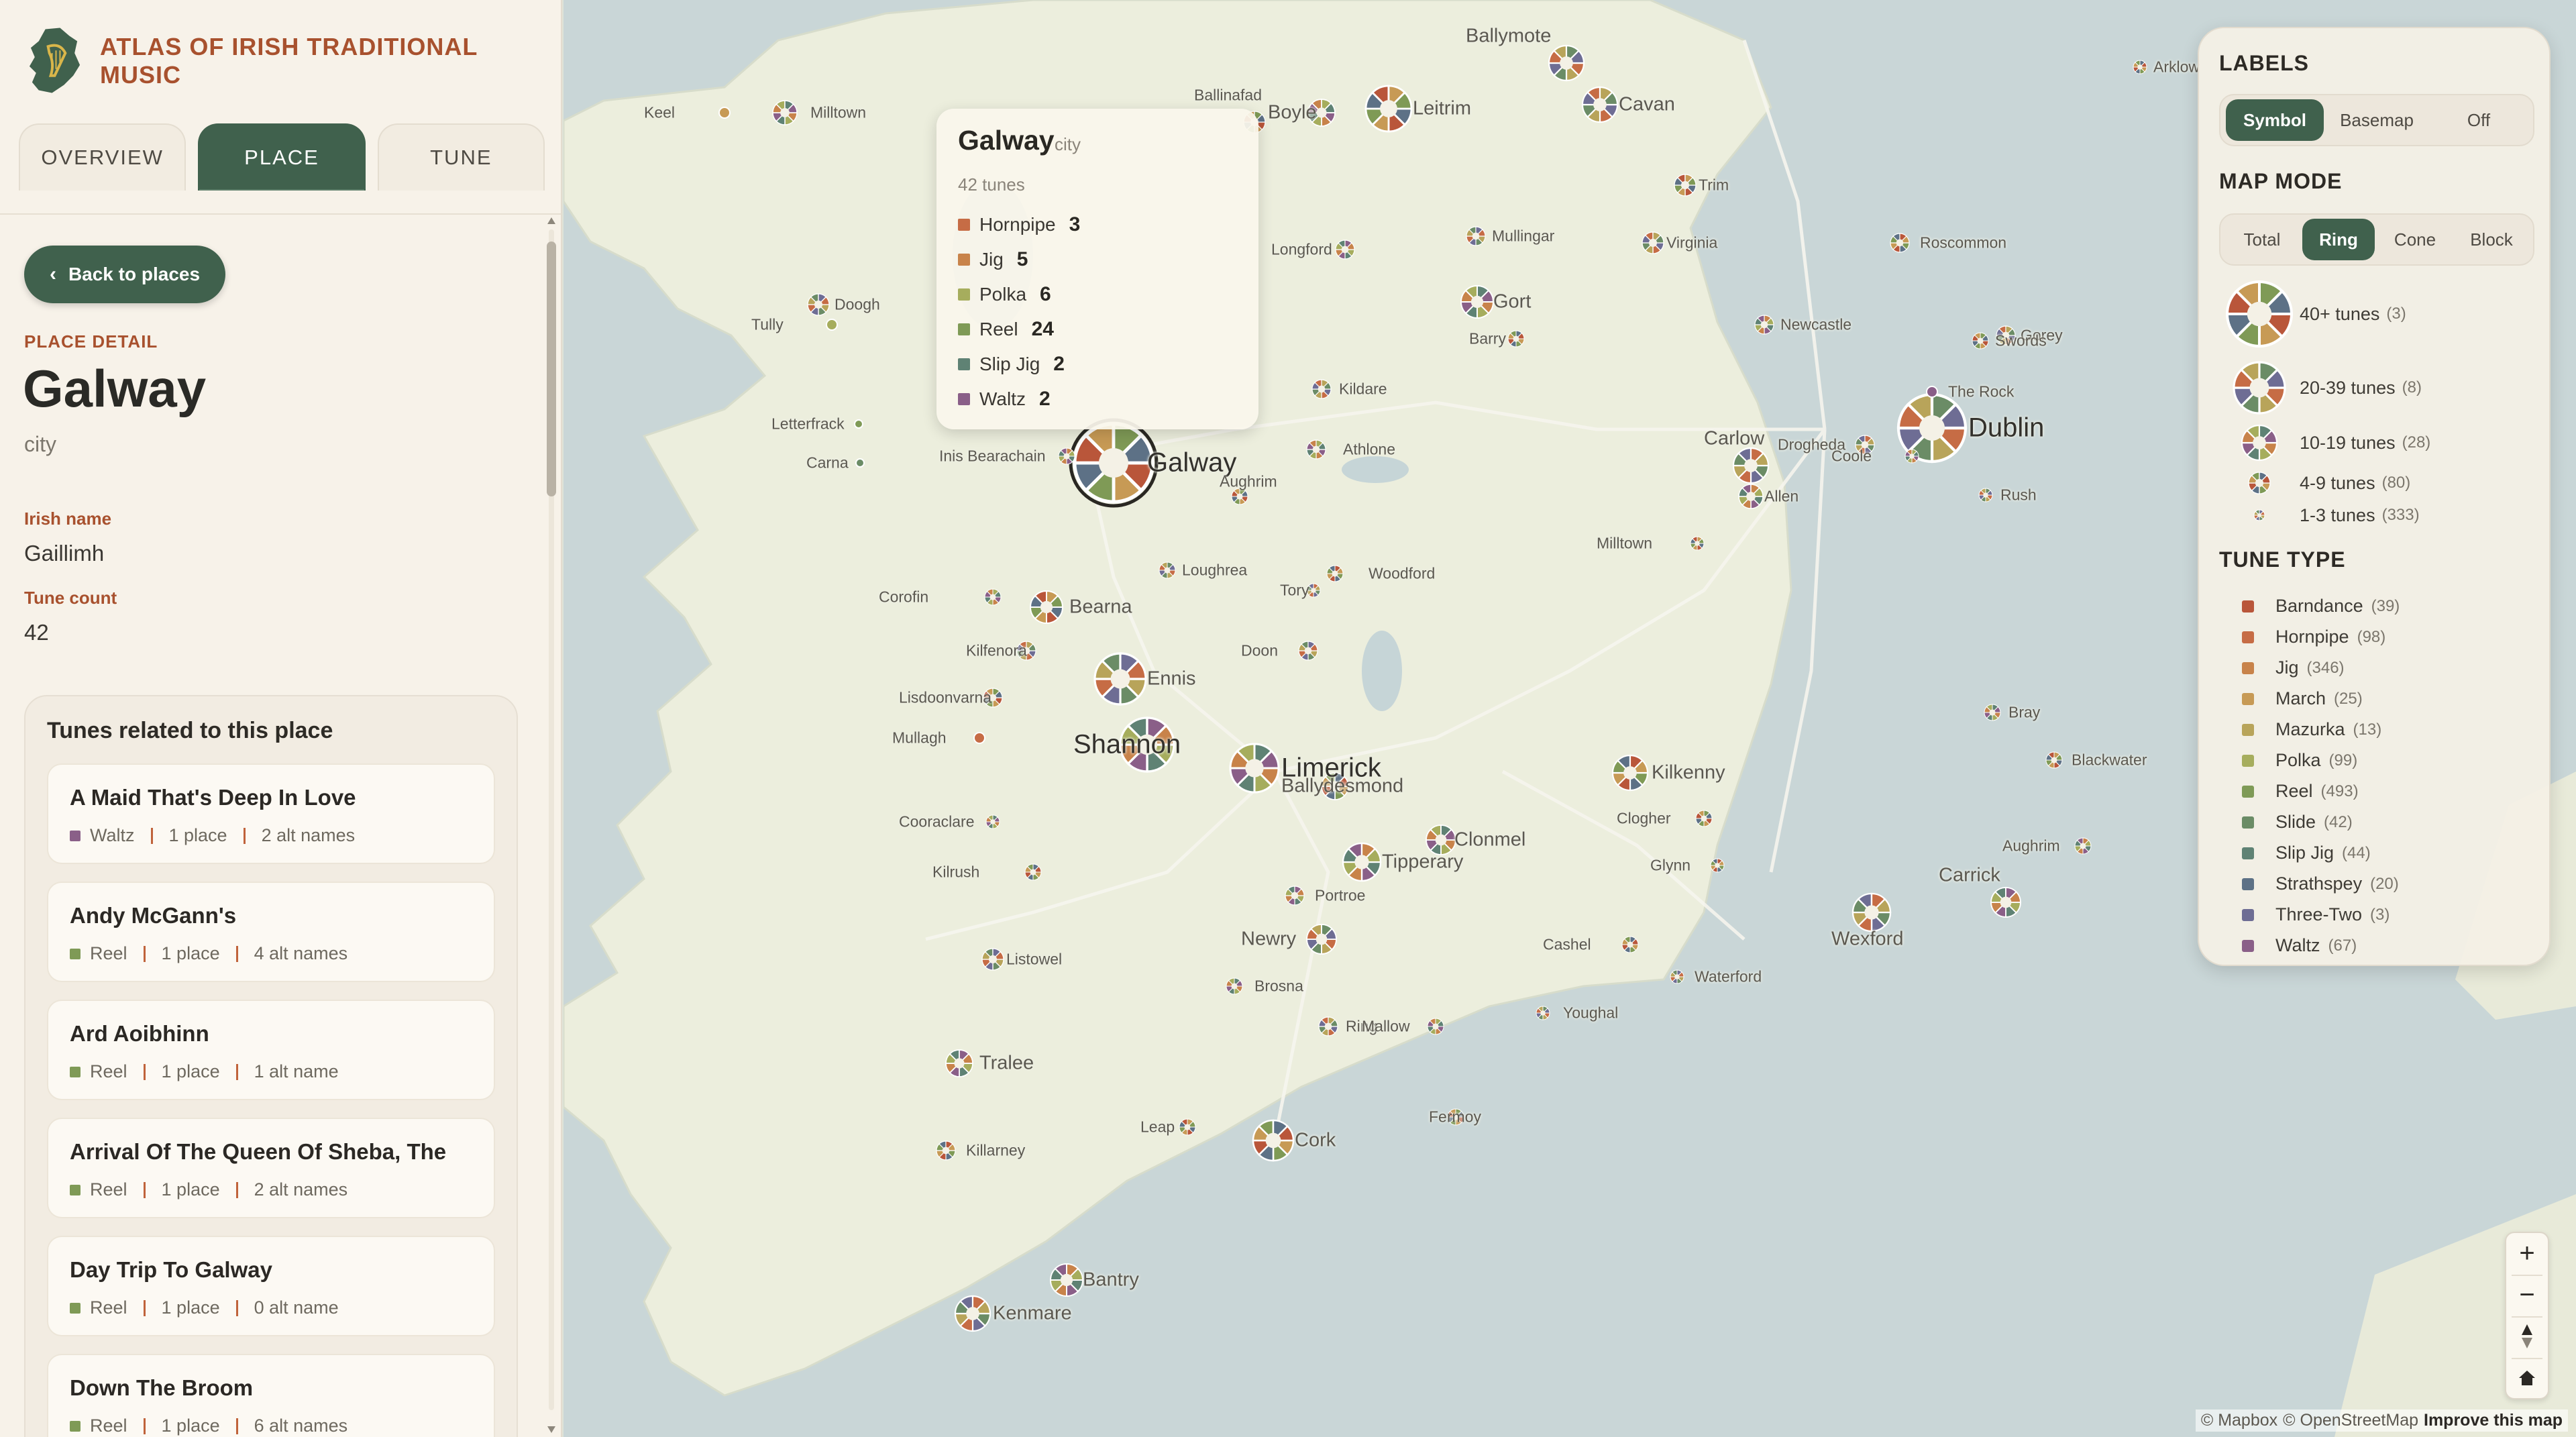 This screenshot has width=2576, height=1437. Describe the element at coordinates (2305, 853) in the screenshot. I see `tune-type-row: Slip Jig (44)` at that location.